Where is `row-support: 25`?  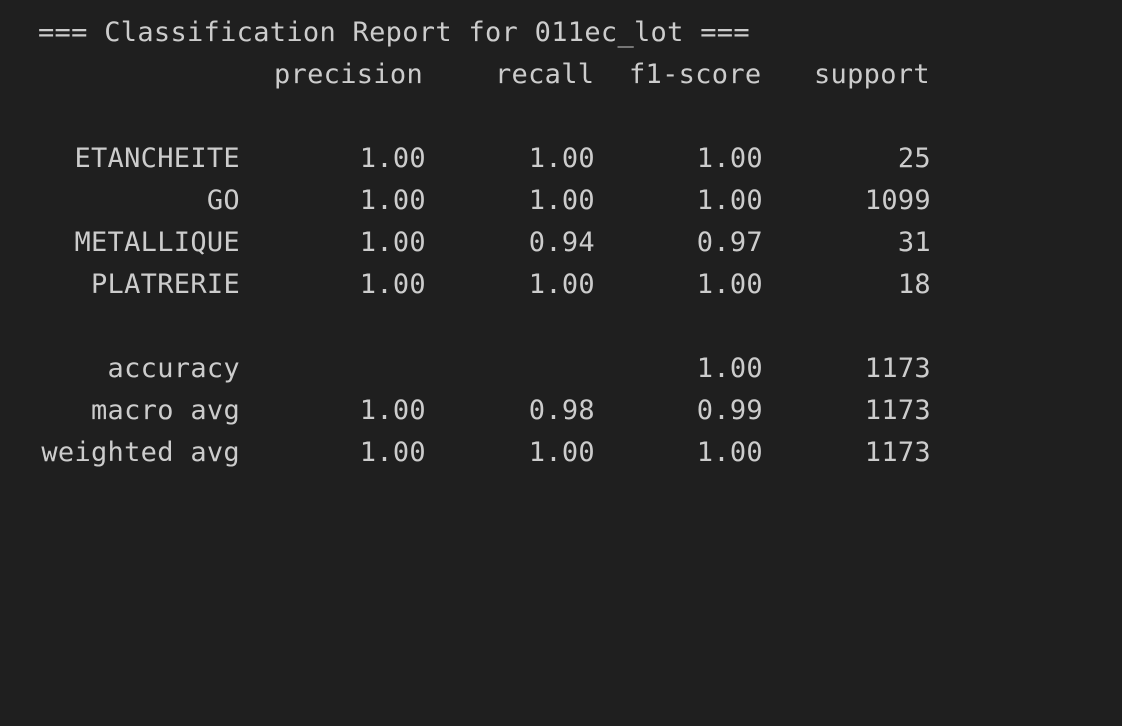 row-support: 25 is located at coordinates (914, 158).